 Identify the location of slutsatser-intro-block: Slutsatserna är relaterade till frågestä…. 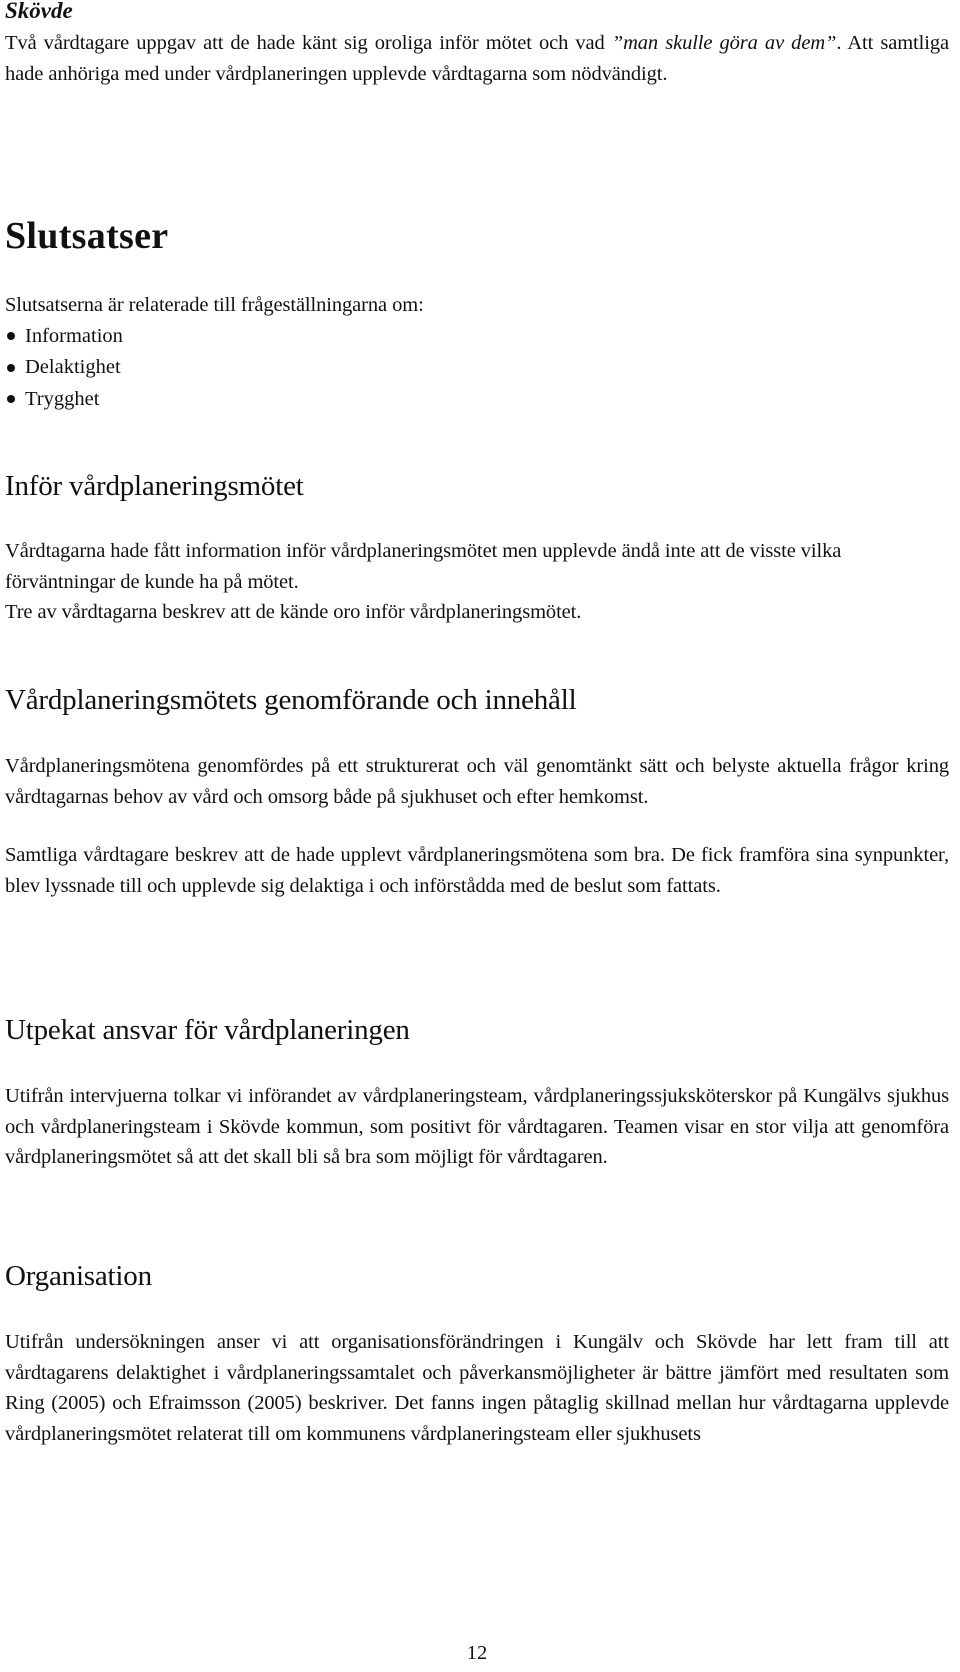
(477, 352).